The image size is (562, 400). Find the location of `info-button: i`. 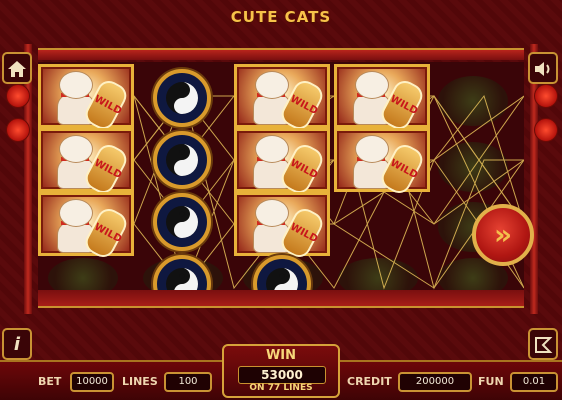

info-button: i is located at coordinates (17, 344).